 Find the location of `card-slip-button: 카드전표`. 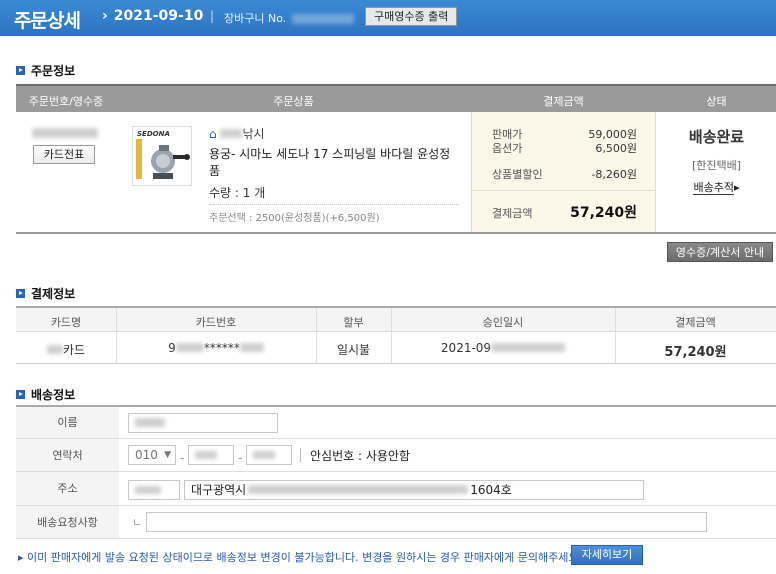

card-slip-button: 카드전표 is located at coordinates (64, 154).